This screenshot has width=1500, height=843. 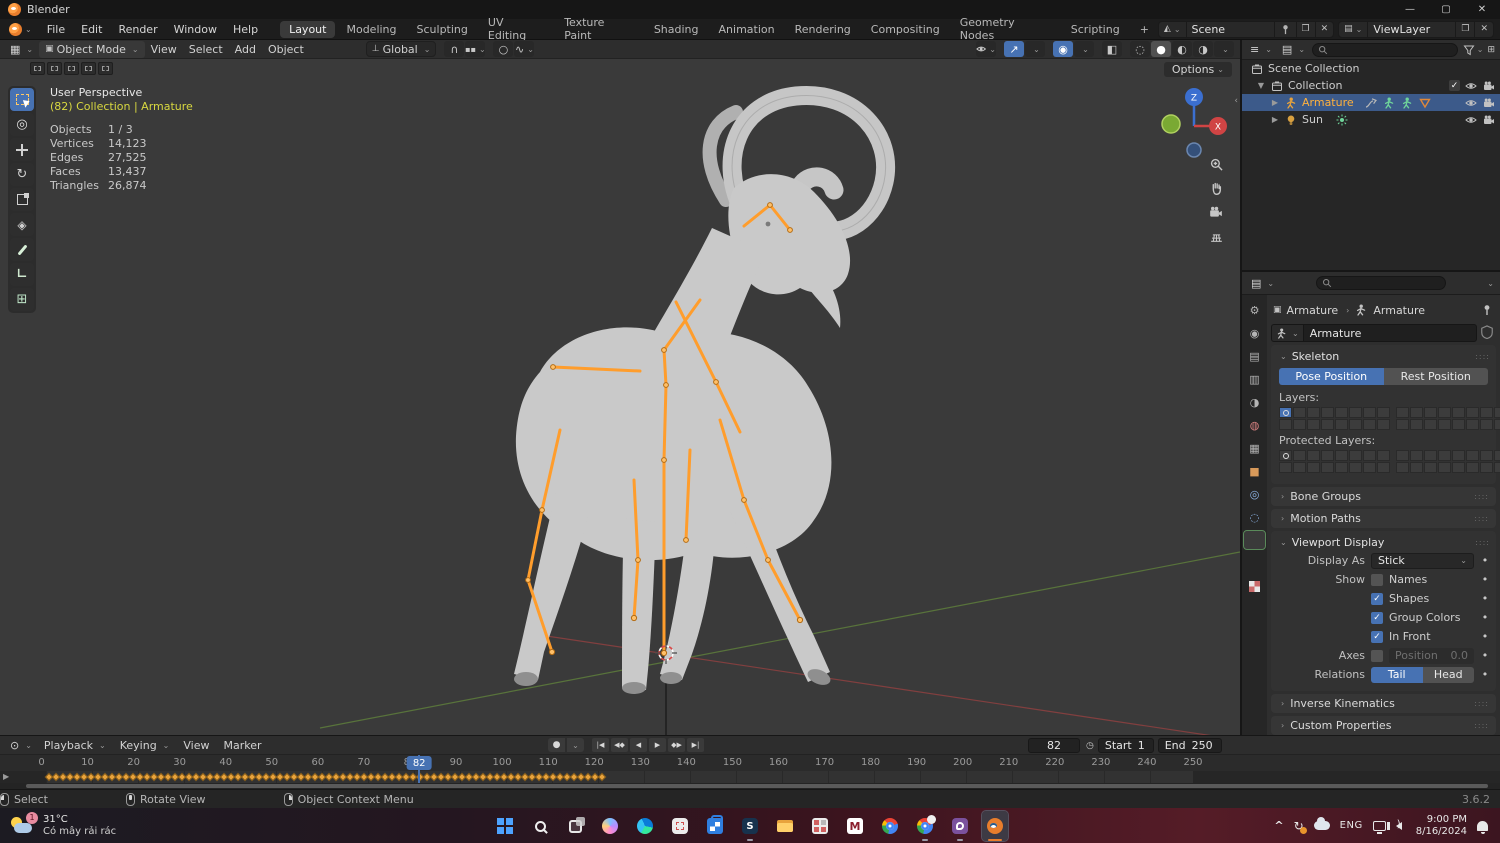 What do you see at coordinates (54, 68) in the screenshot?
I see `select-mode-extend` at bounding box center [54, 68].